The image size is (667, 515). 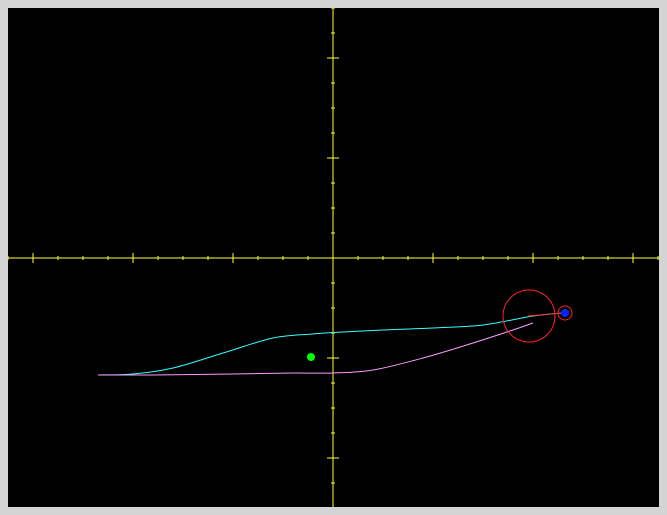 I want to click on series-layer, so click(x=330, y=344).